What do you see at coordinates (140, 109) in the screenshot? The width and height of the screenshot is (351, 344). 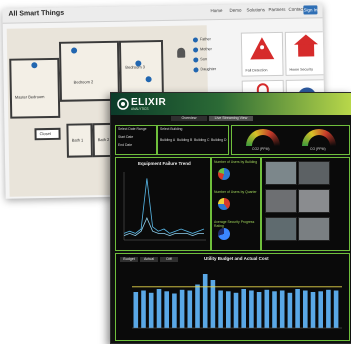 I see `elixir-logo-sub: ANALYTICS` at bounding box center [140, 109].